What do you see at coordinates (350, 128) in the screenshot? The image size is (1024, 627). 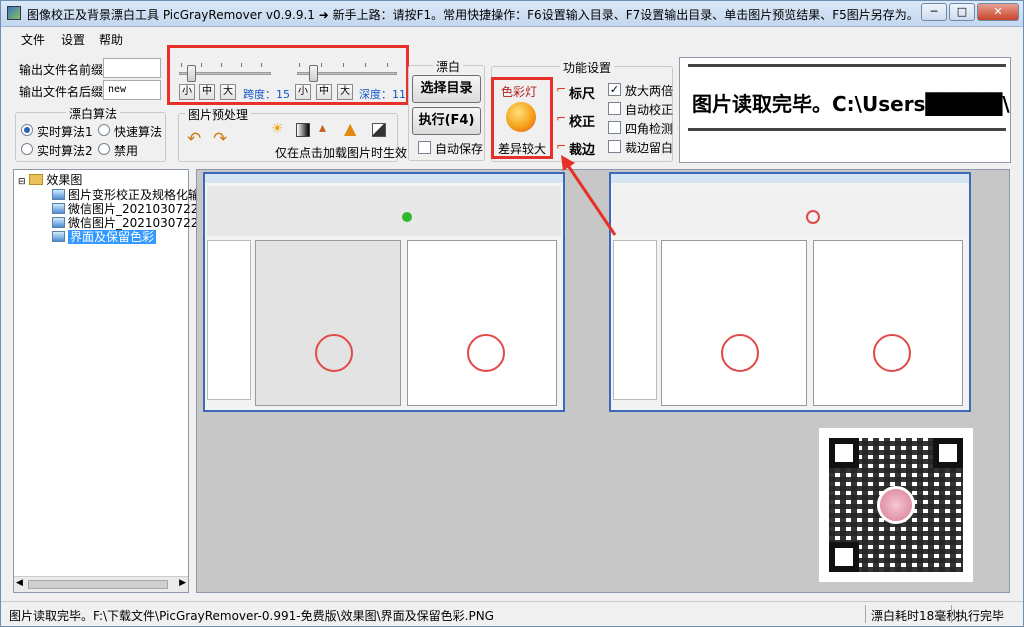 I see `triangle-icon: ▲` at bounding box center [350, 128].